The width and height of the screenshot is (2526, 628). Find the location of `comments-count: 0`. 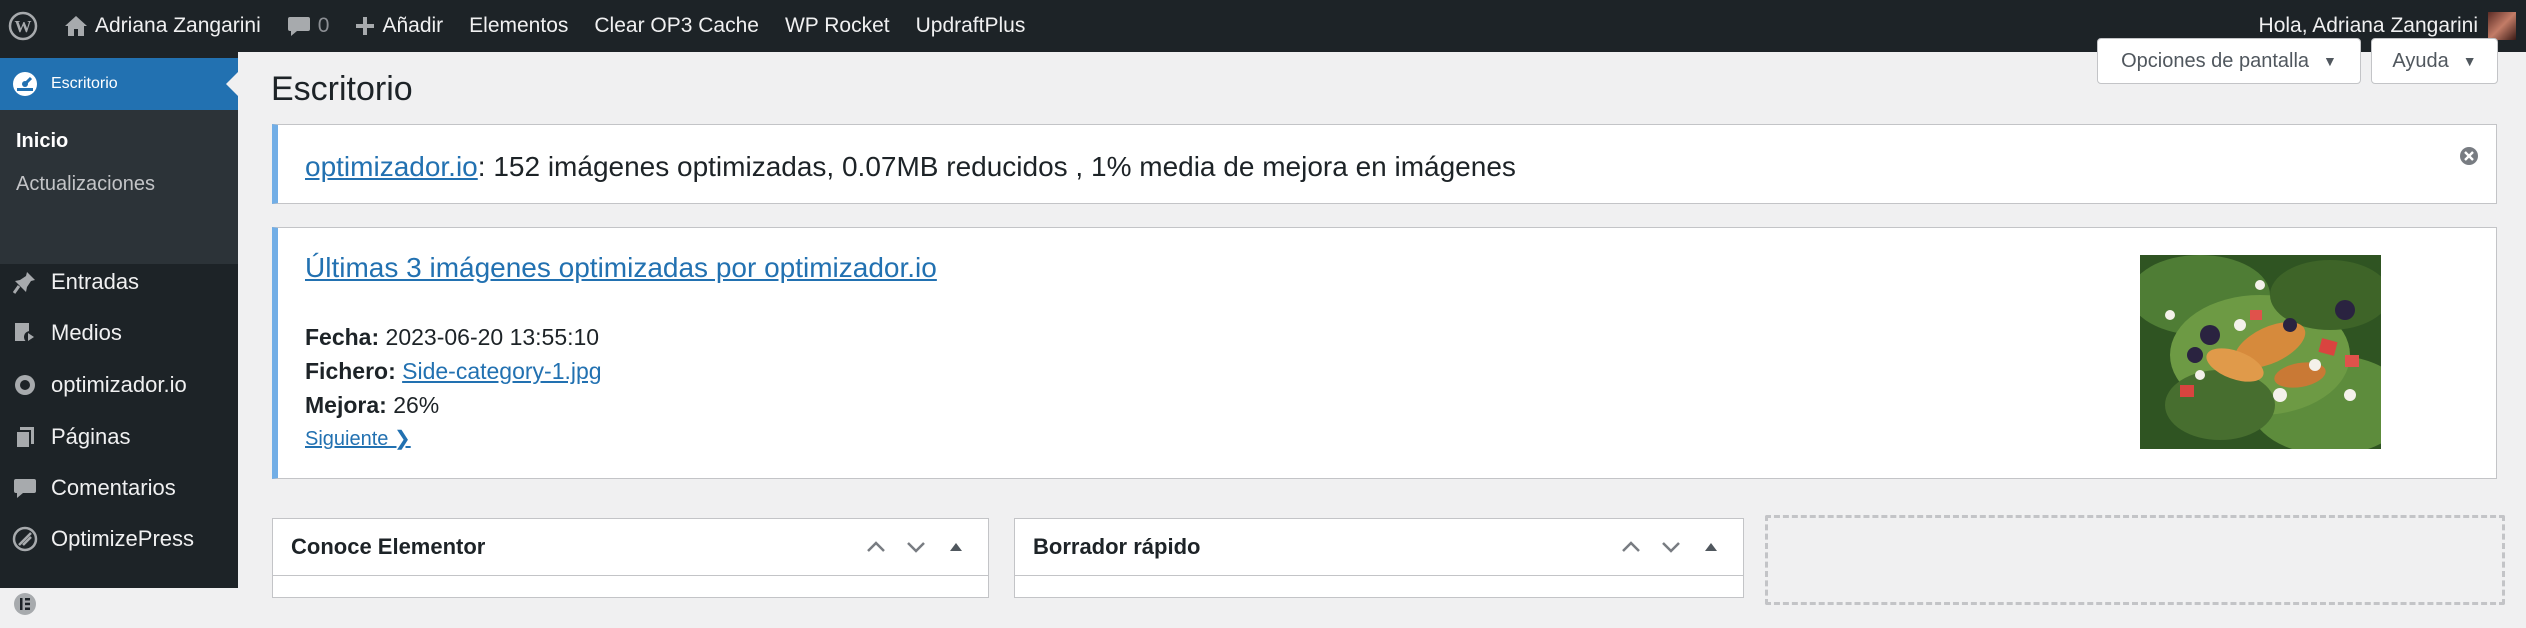

comments-count: 0 is located at coordinates (323, 25).